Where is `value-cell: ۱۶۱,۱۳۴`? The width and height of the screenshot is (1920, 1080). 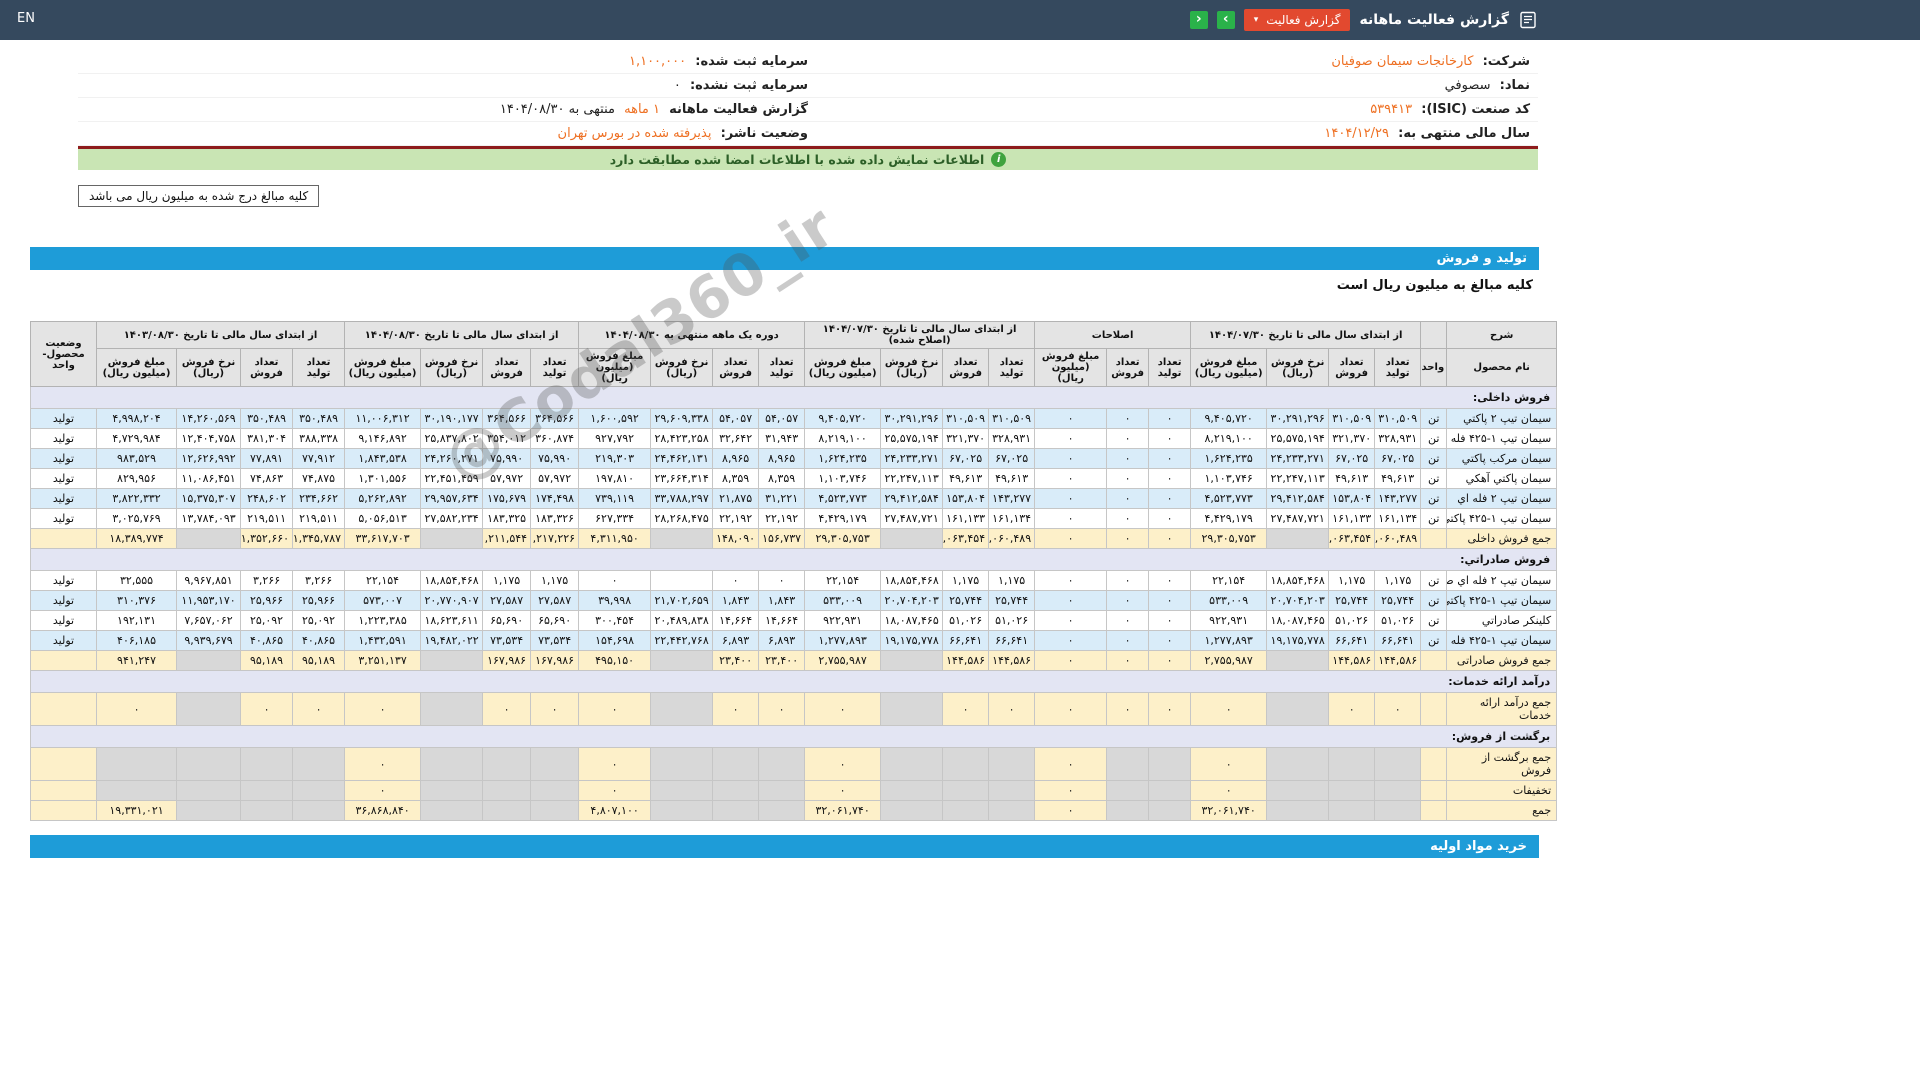 value-cell: ۱۶۱,۱۳۴ is located at coordinates (1398, 518).